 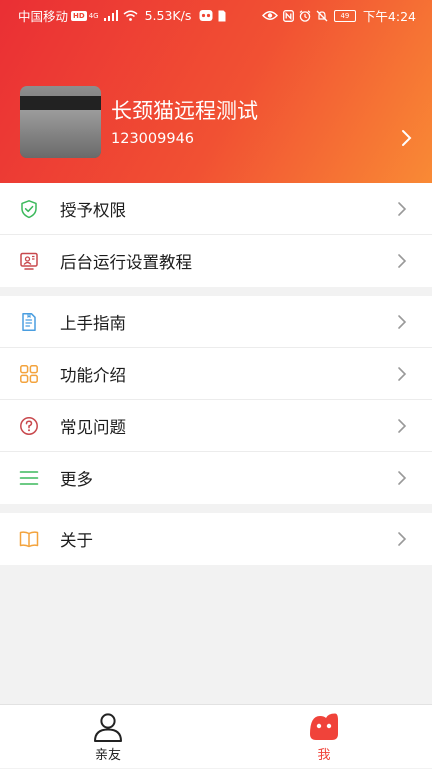 I want to click on wifi-icon, so click(x=130, y=15).